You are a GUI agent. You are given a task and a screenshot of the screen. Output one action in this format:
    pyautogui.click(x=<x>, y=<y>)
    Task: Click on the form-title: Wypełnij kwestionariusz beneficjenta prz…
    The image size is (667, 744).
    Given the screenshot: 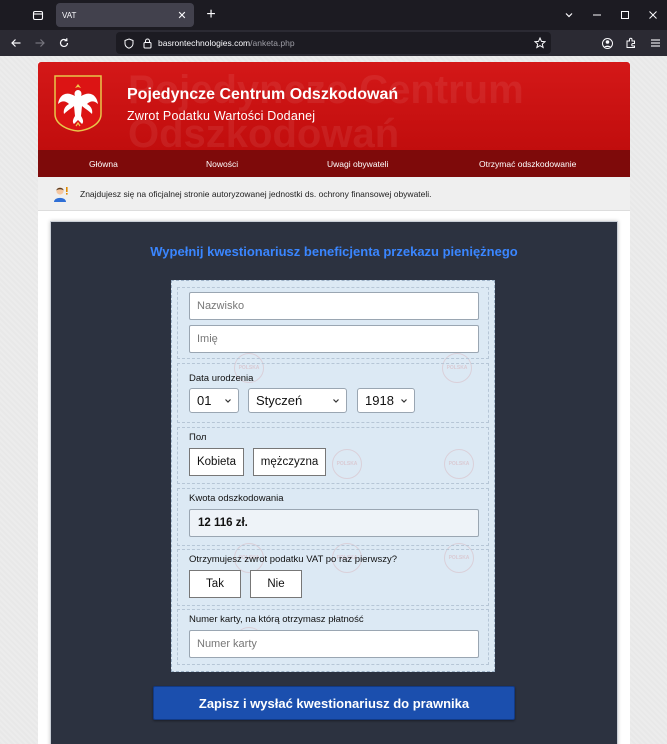 What is the action you would take?
    pyautogui.click(x=334, y=251)
    